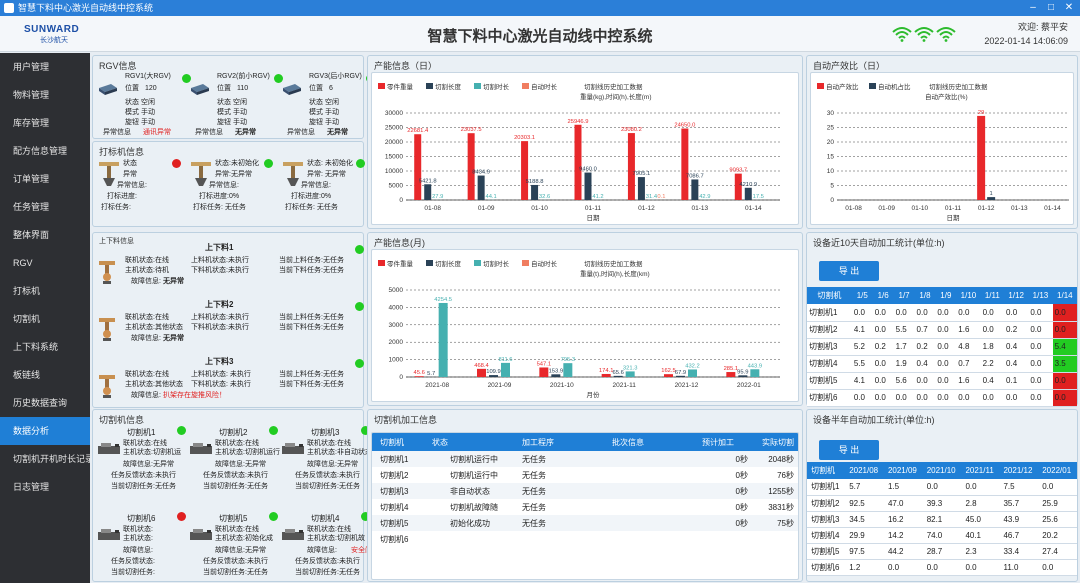  Describe the element at coordinates (842, 86) in the screenshot. I see `legend-label: 自动产效比` at that location.